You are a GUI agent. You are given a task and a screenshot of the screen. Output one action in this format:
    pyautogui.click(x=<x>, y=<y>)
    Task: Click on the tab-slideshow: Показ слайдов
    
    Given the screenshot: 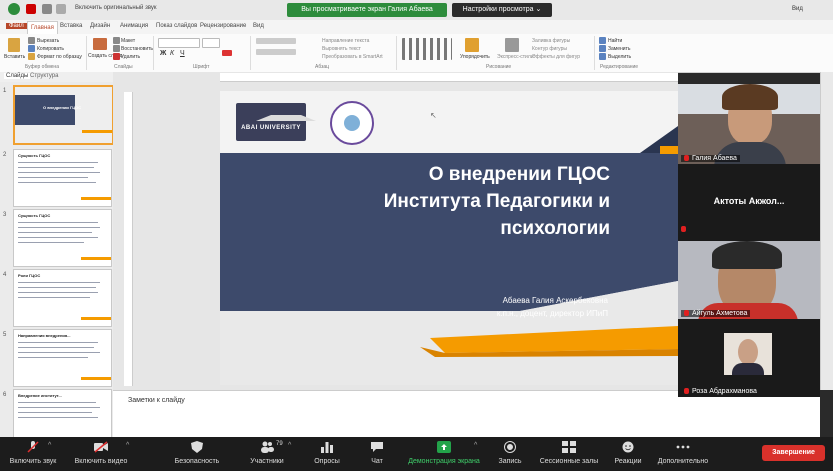 What is the action you would take?
    pyautogui.click(x=176, y=26)
    